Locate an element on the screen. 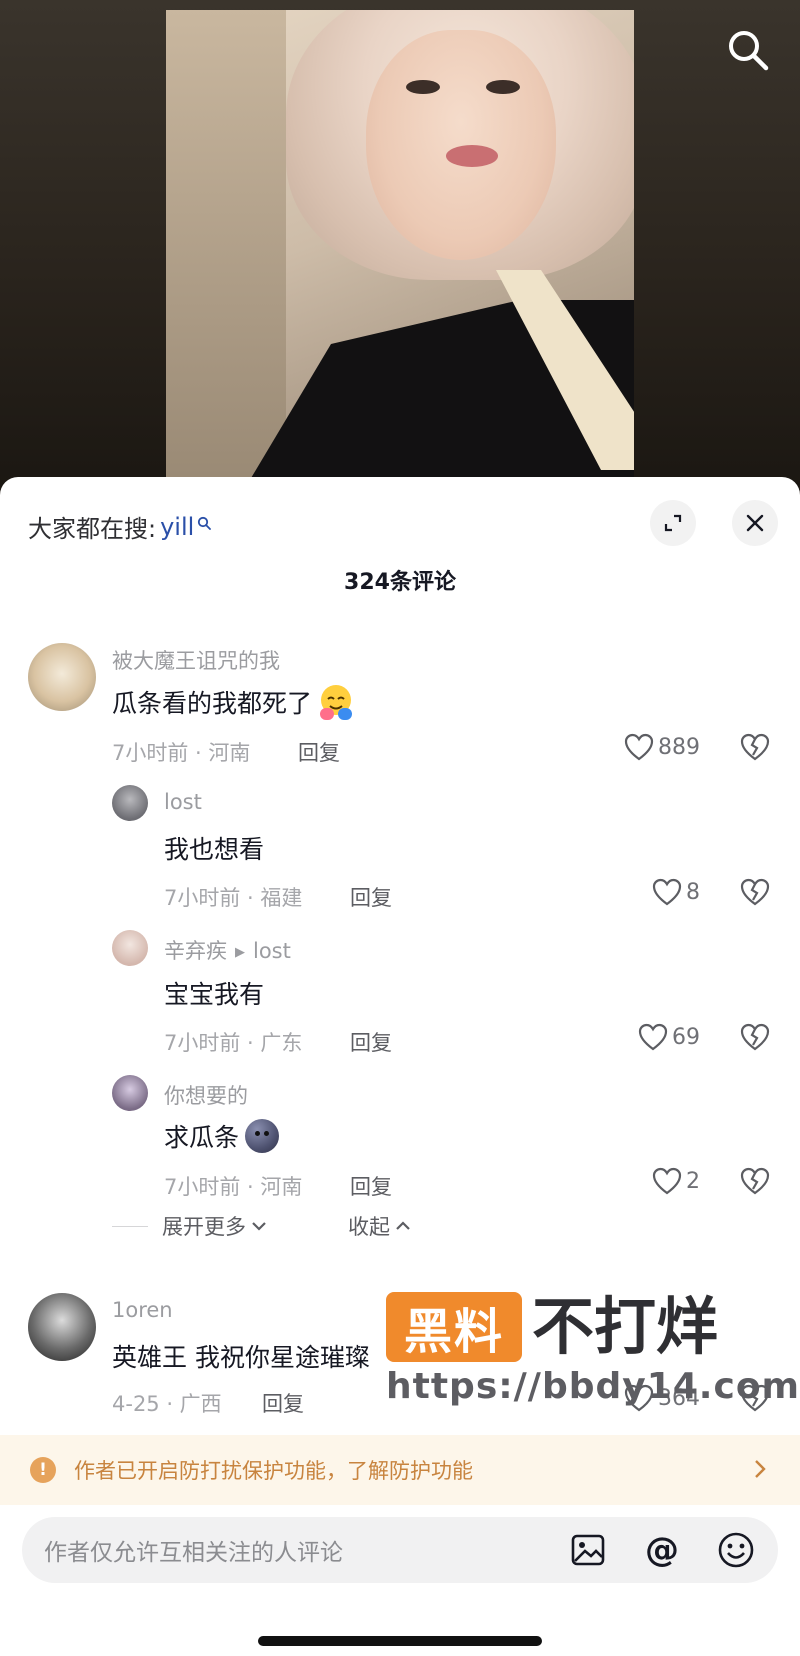  emoji-icon is located at coordinates (736, 1550).